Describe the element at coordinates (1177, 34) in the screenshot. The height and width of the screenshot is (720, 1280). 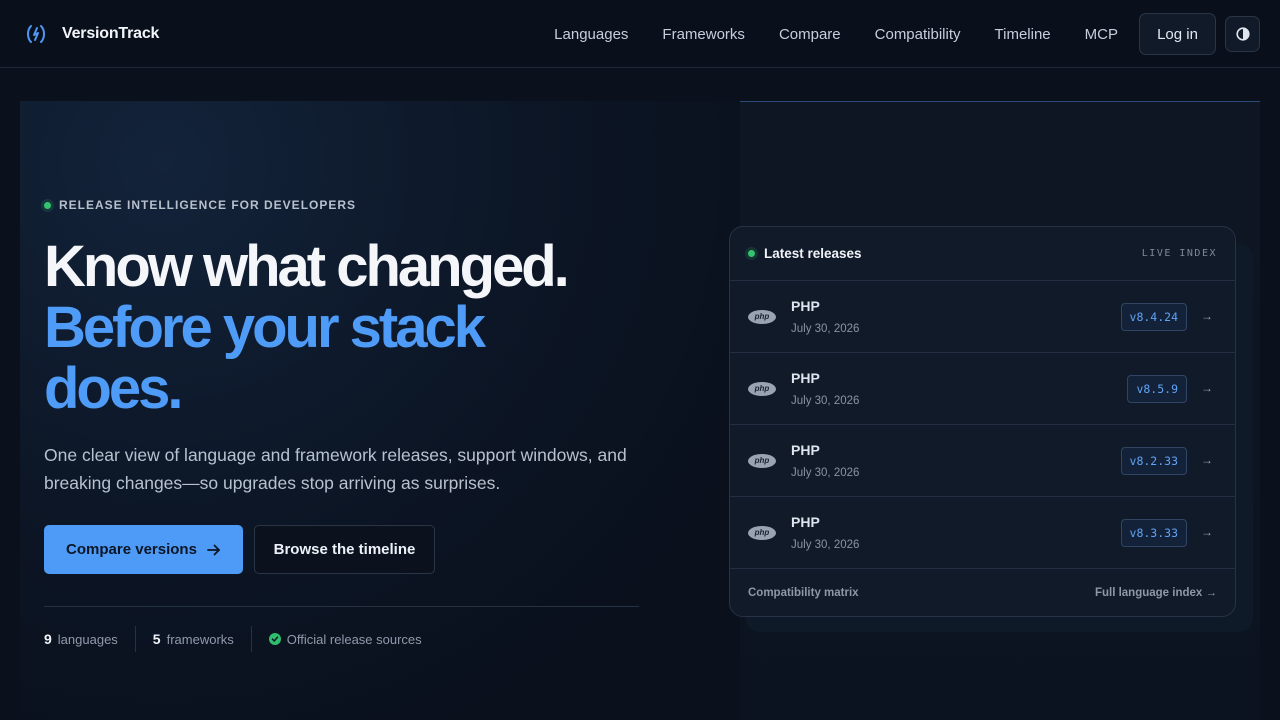
I see `login-button: Log in` at that location.